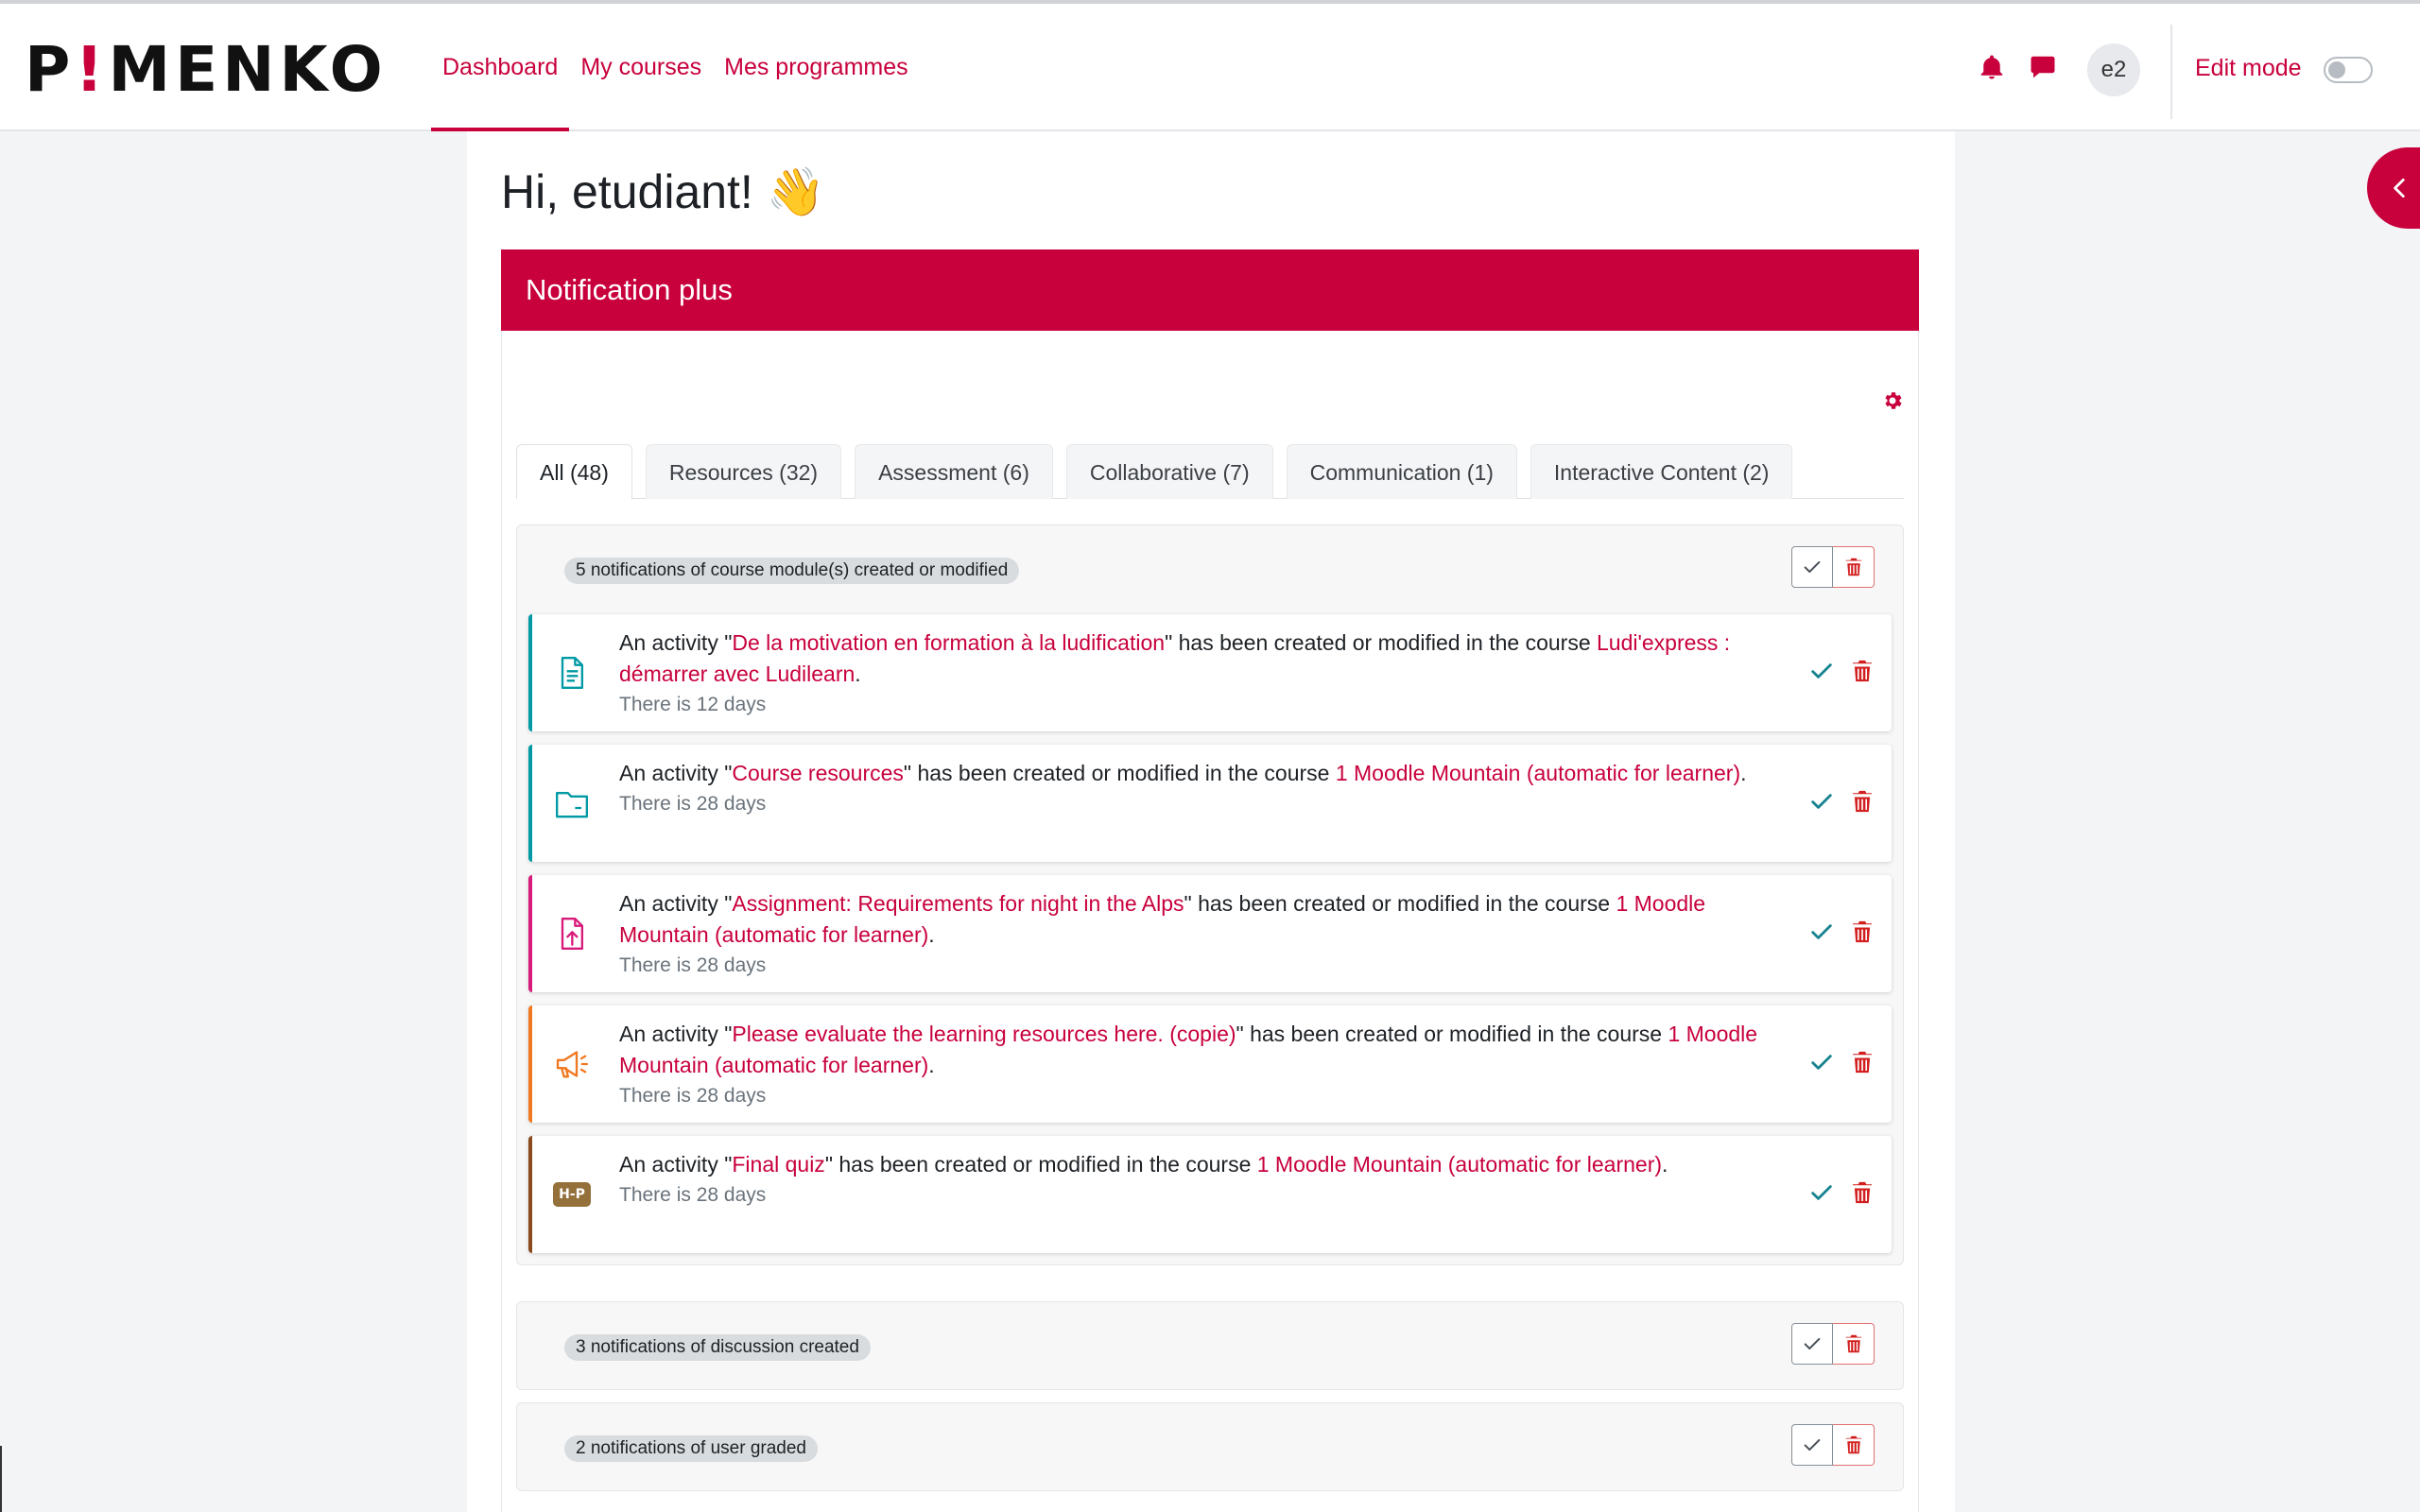 The image size is (2420, 1512). I want to click on activity-link: Course resources, so click(818, 773).